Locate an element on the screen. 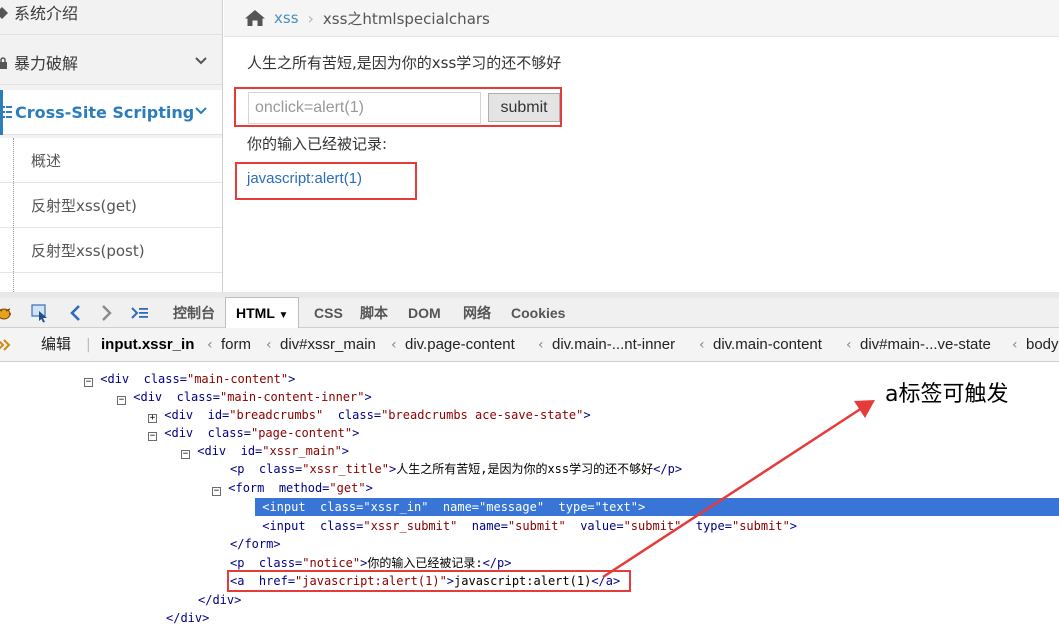 Image resolution: width=1059 pixels, height=625 pixels. breadcrumb: xss › xss之htmlspecialchars is located at coordinates (641, 18).